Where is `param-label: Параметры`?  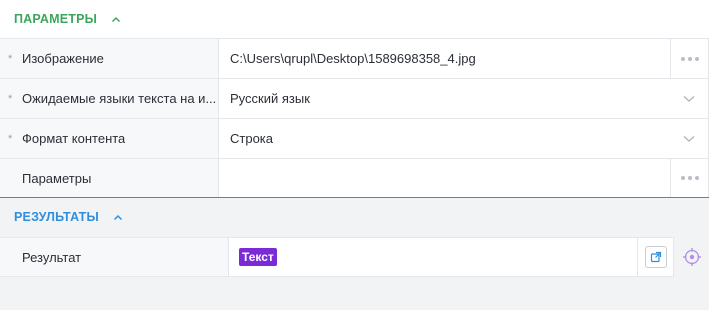
param-label: Параметры is located at coordinates (57, 178).